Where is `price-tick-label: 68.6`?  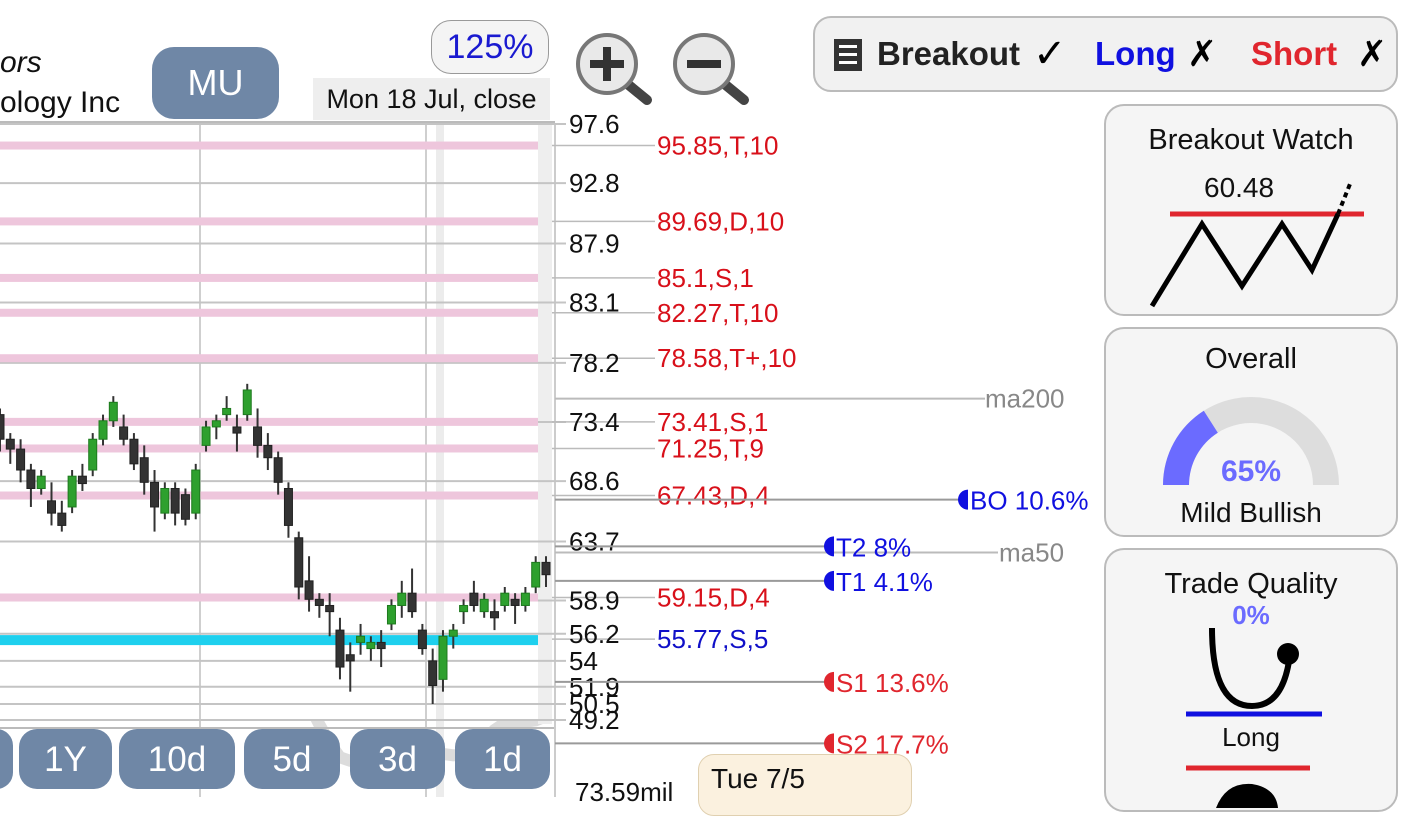
price-tick-label: 68.6 is located at coordinates (594, 481).